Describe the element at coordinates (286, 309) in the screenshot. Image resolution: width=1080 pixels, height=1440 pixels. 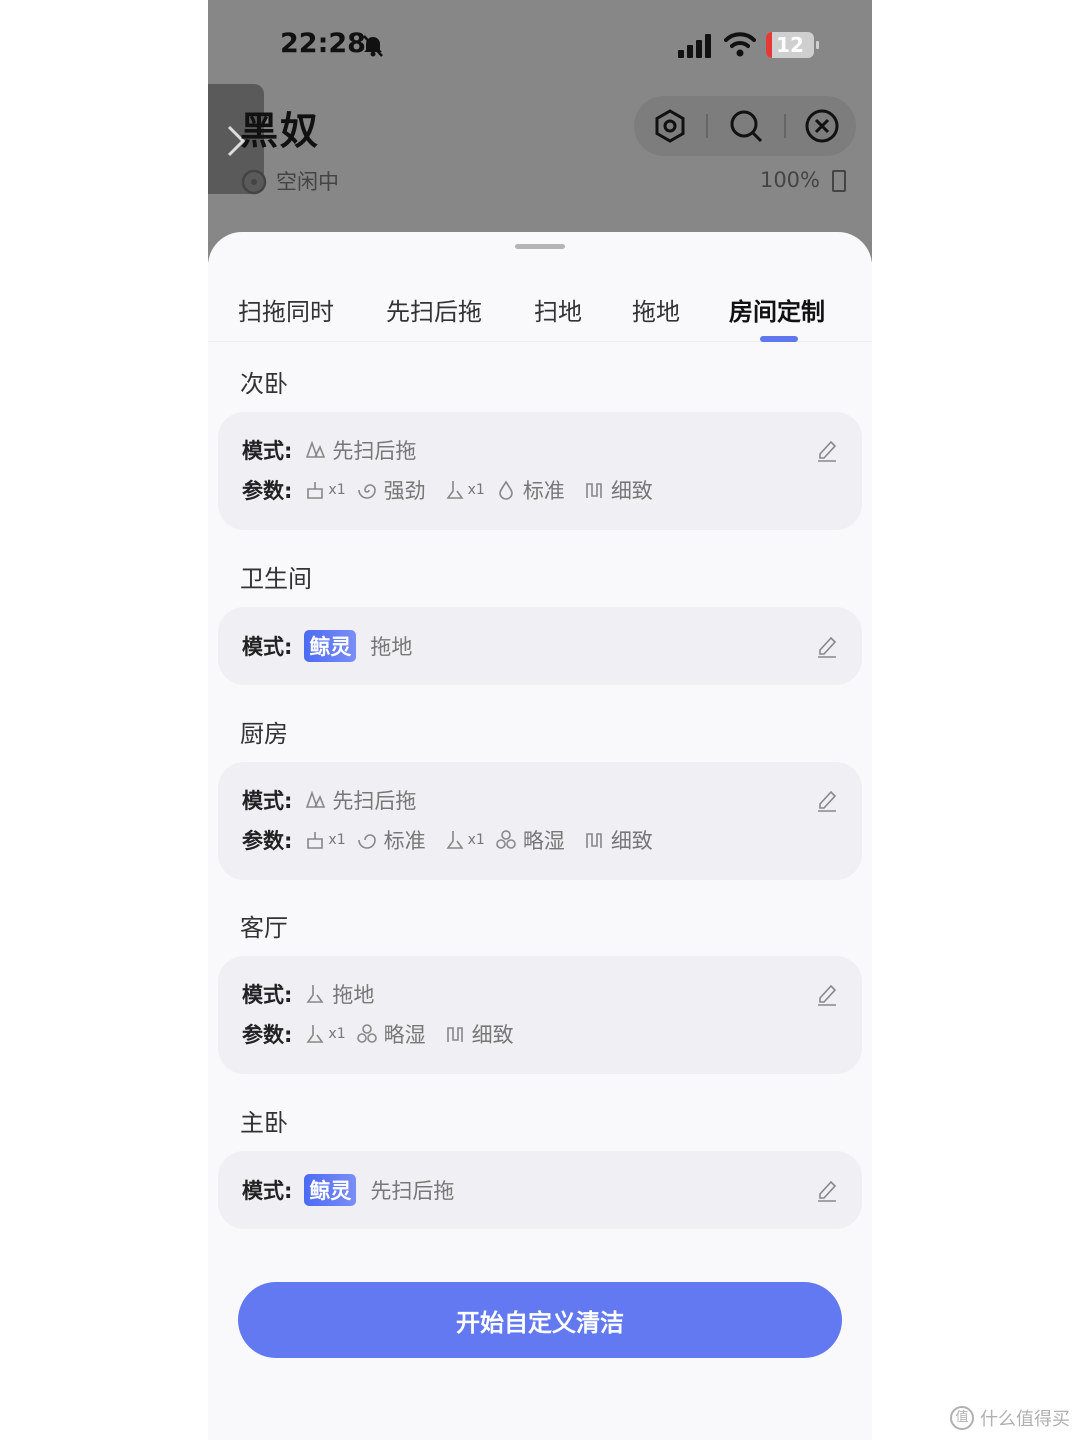
I see `tab-sweep-mop-together: 扫拖同时` at that location.